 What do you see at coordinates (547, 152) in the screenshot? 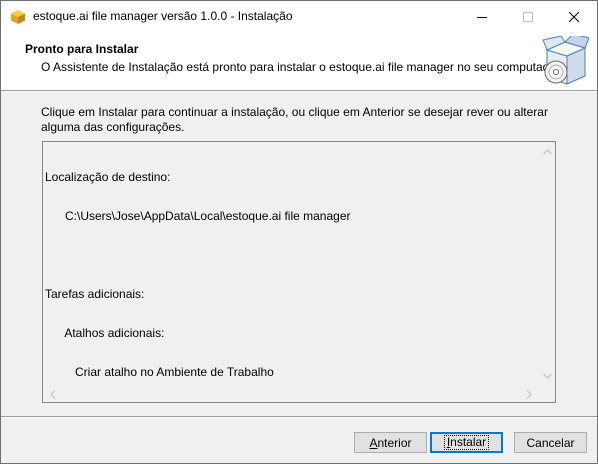
I see `scroll-up-icon` at bounding box center [547, 152].